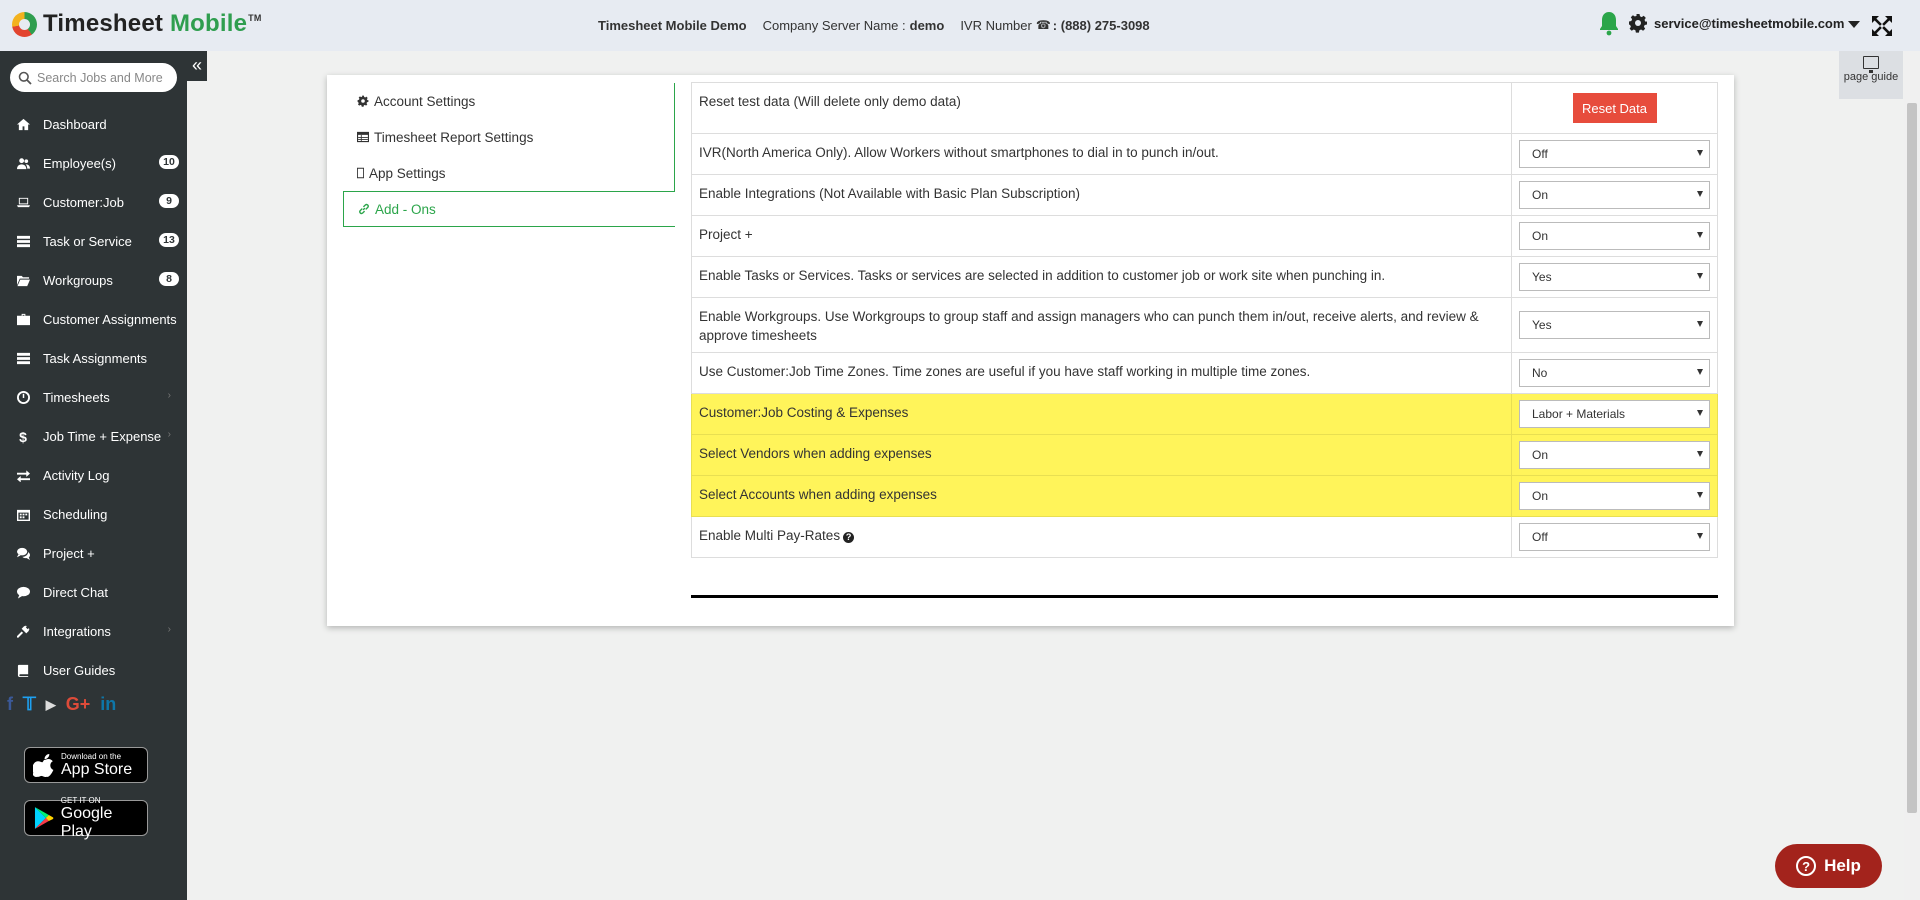 Image resolution: width=1920 pixels, height=900 pixels. I want to click on settings-tab-timesheet-report: Timesheet Report Settings, so click(509, 137).